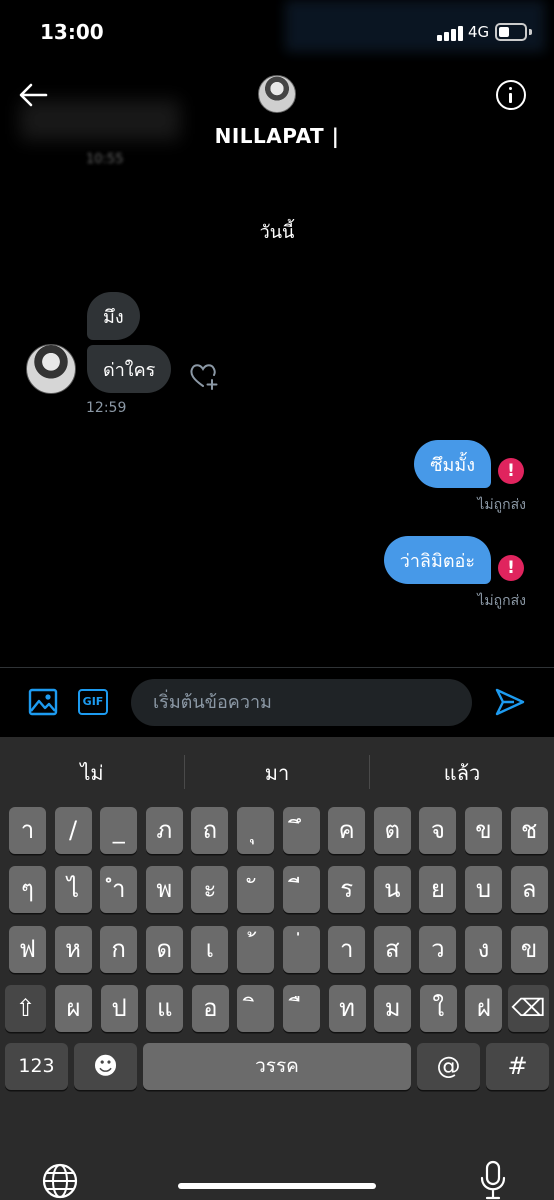 This screenshot has height=1200, width=554. I want to click on keyboard-key: ก, so click(119, 949).